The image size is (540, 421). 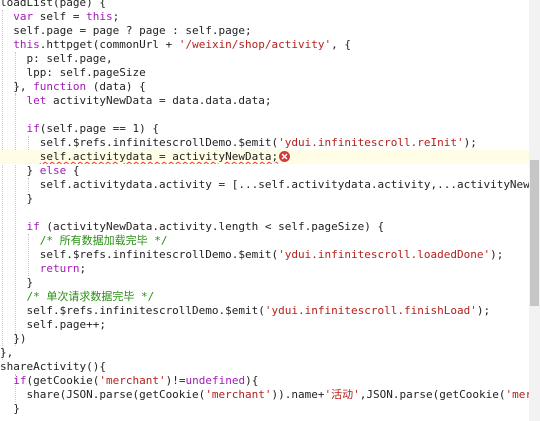 What do you see at coordinates (63, 380) in the screenshot?
I see `code-token: (getCookie(` at bounding box center [63, 380].